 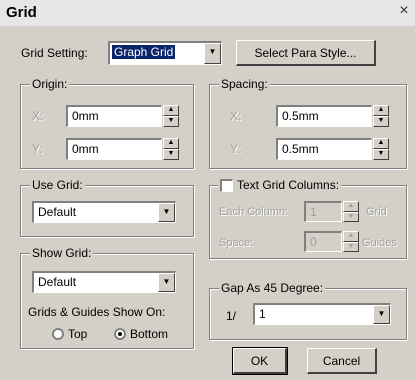 What do you see at coordinates (104, 212) in the screenshot?
I see `use-grid-select: Default ▼` at bounding box center [104, 212].